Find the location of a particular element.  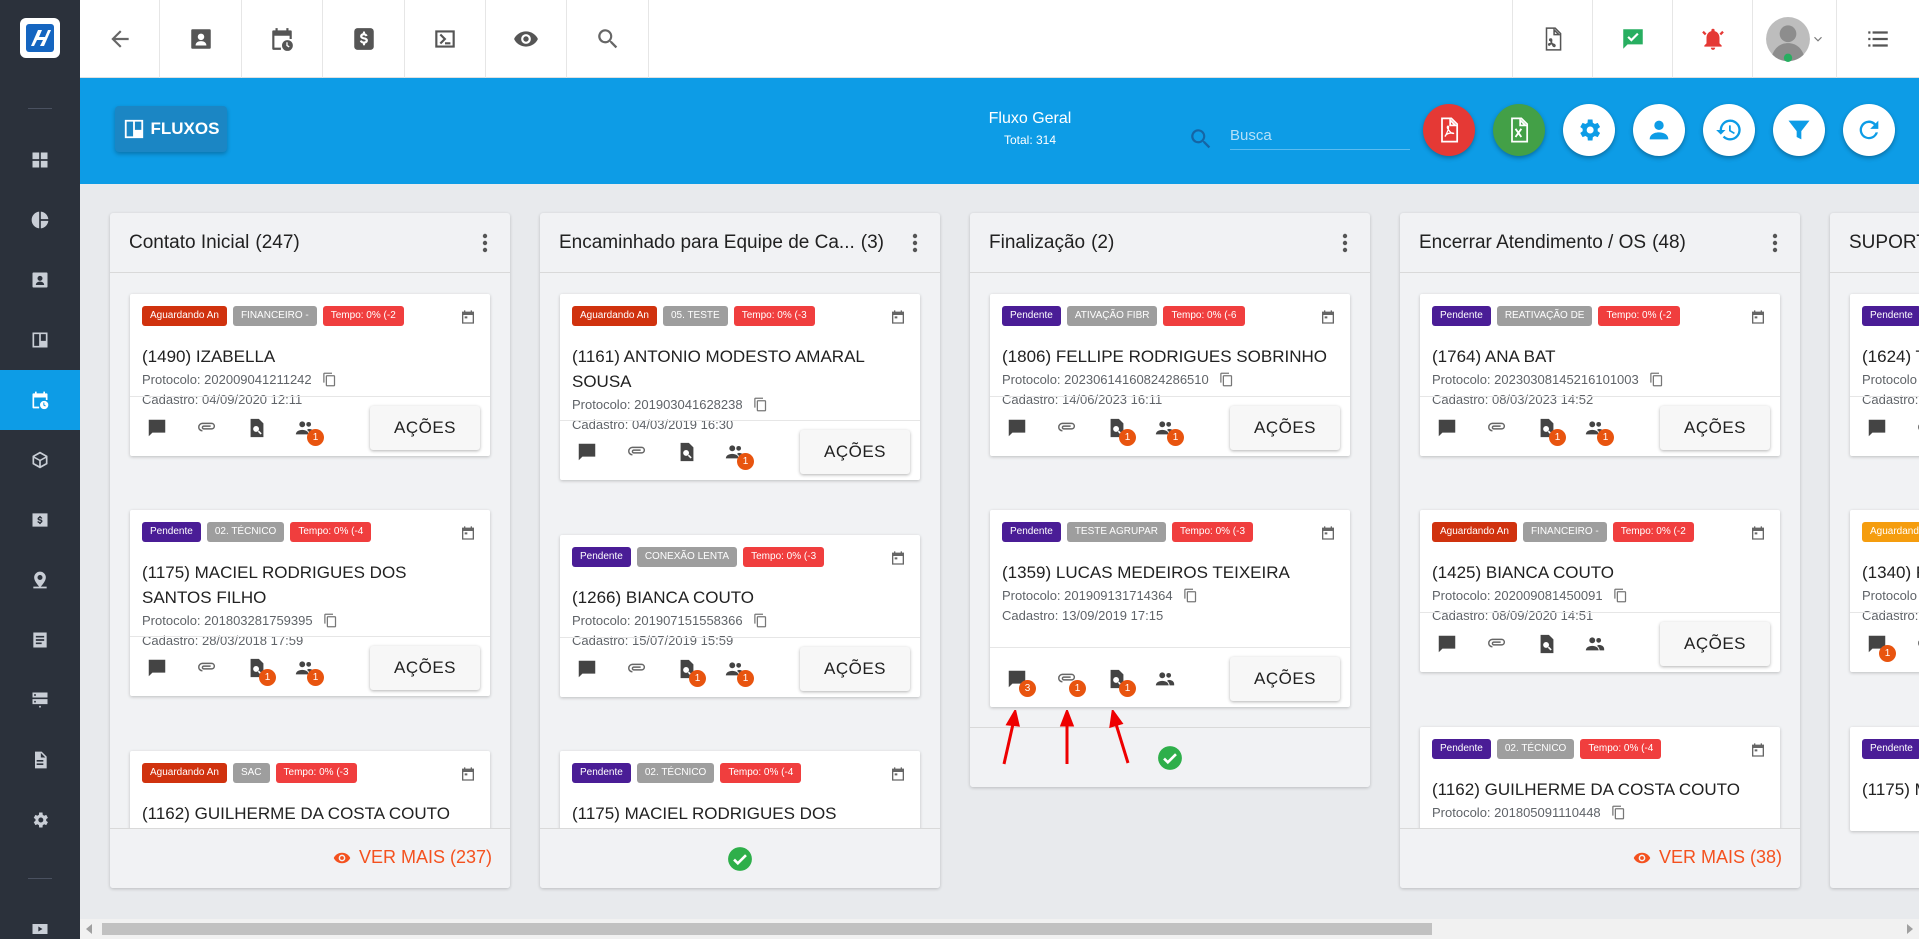

client-name: (1175) M FILHO is located at coordinates (1890, 789).